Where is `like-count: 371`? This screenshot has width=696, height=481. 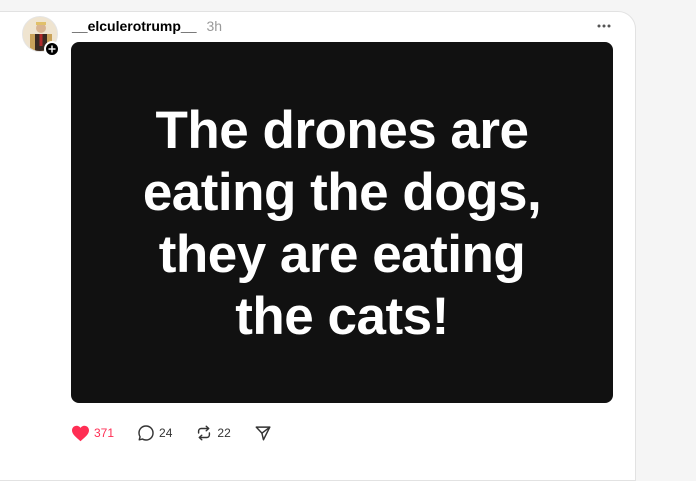
like-count: 371 is located at coordinates (104, 433).